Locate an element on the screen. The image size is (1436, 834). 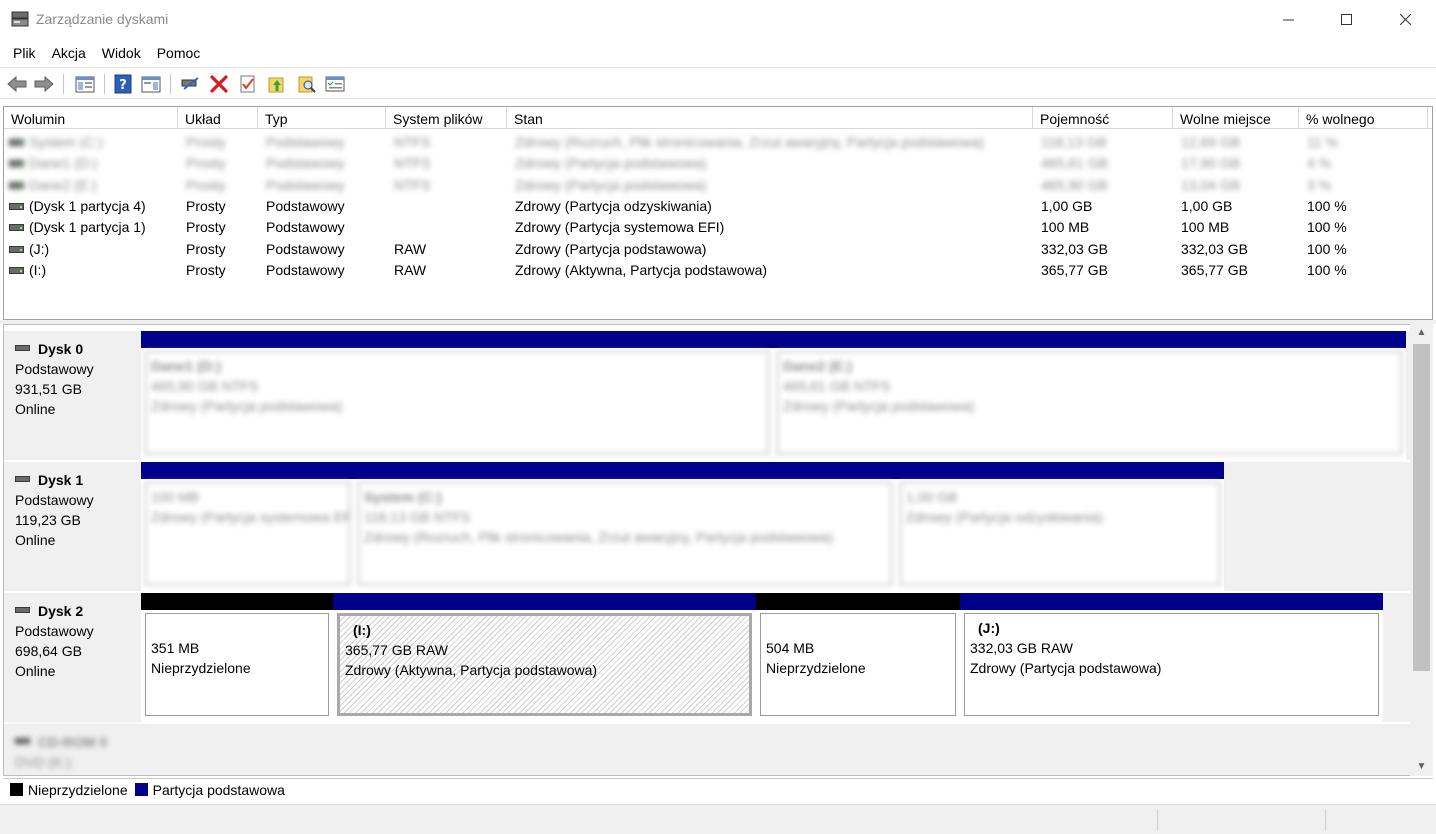
open-folder-button is located at coordinates (277, 84).